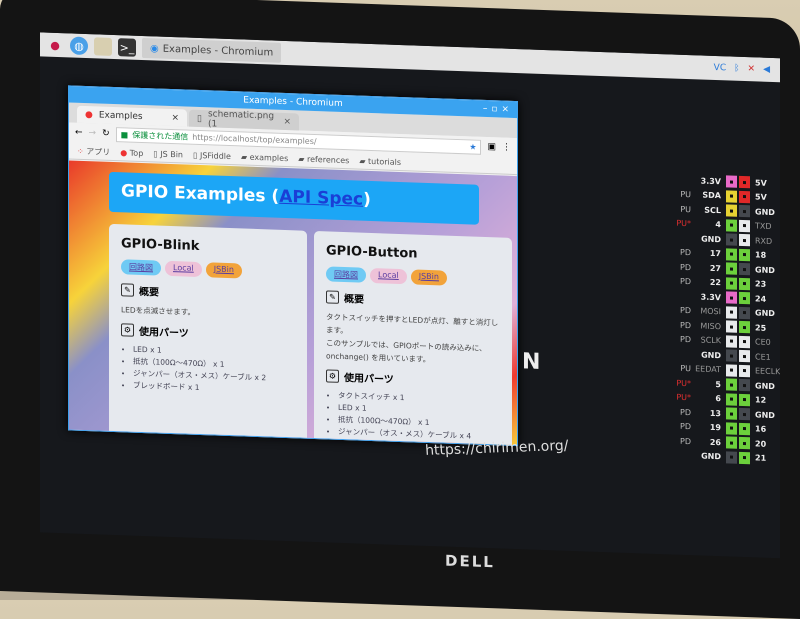 The height and width of the screenshot is (619, 800). What do you see at coordinates (264, 157) in the screenshot?
I see `bookmark-examples: ▰ examples` at bounding box center [264, 157].